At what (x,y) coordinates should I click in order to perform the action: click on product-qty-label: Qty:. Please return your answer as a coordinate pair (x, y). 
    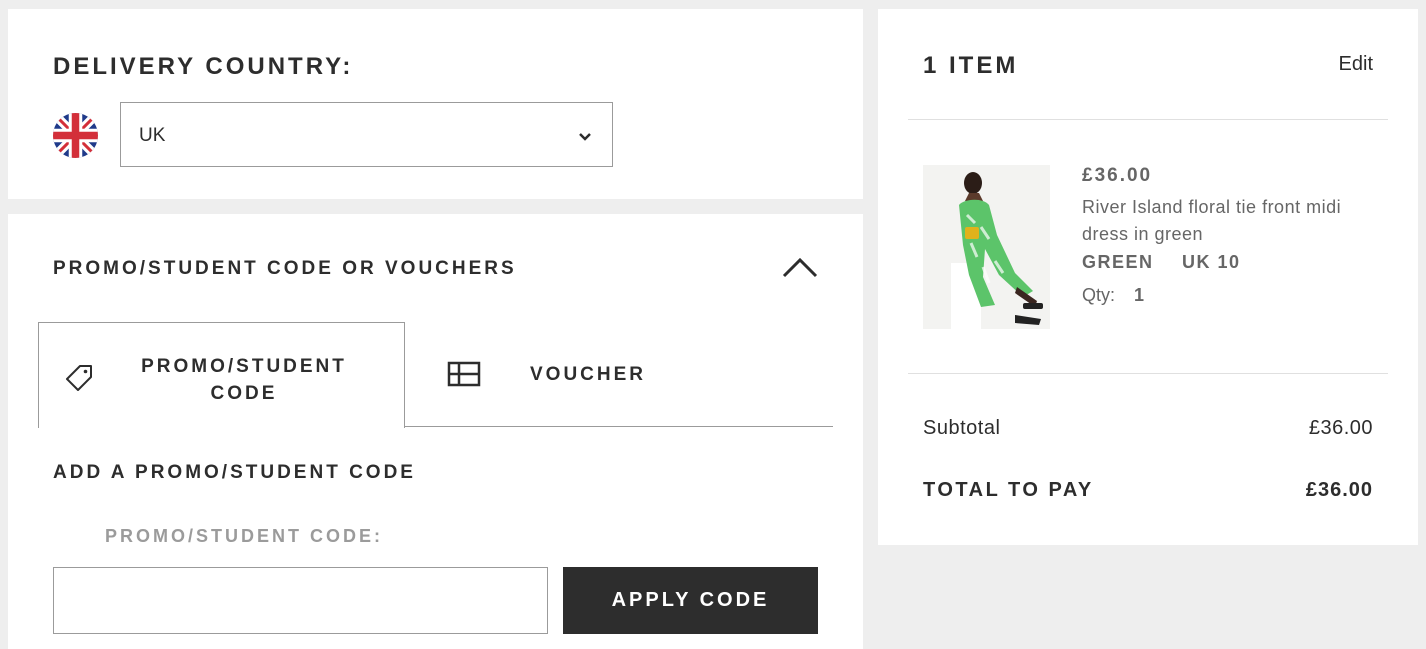
    Looking at the image, I should click on (1099, 295).